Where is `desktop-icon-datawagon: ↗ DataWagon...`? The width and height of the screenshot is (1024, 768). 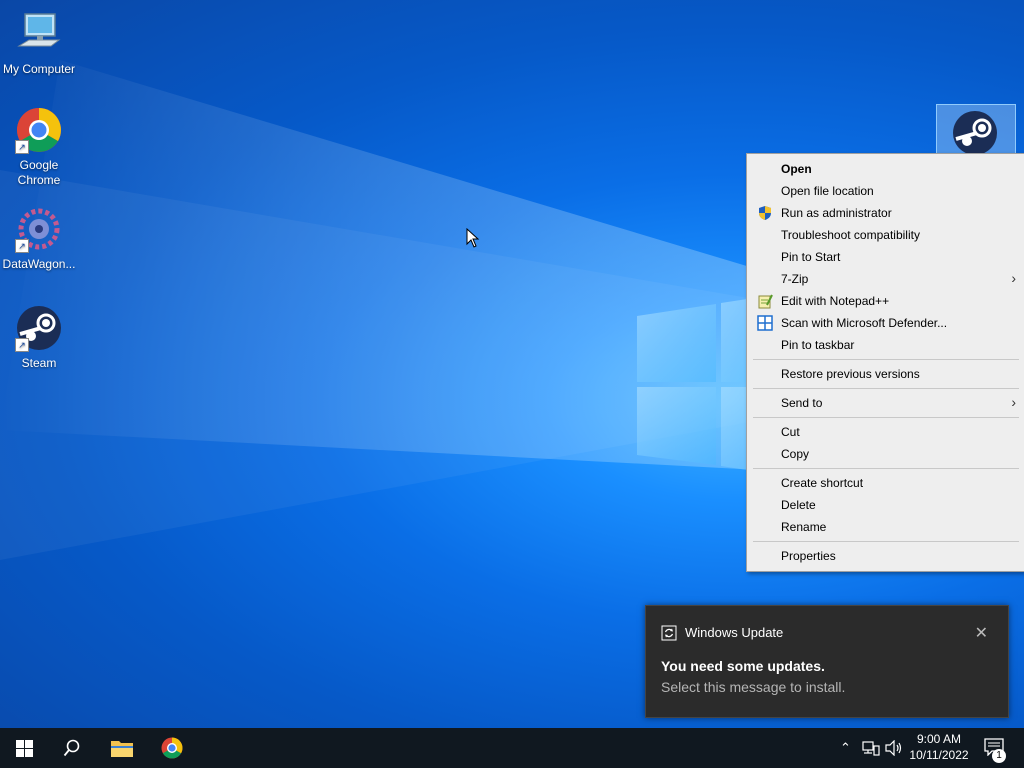
desktop-icon-datawagon: ↗ DataWagon... is located at coordinates (39, 238).